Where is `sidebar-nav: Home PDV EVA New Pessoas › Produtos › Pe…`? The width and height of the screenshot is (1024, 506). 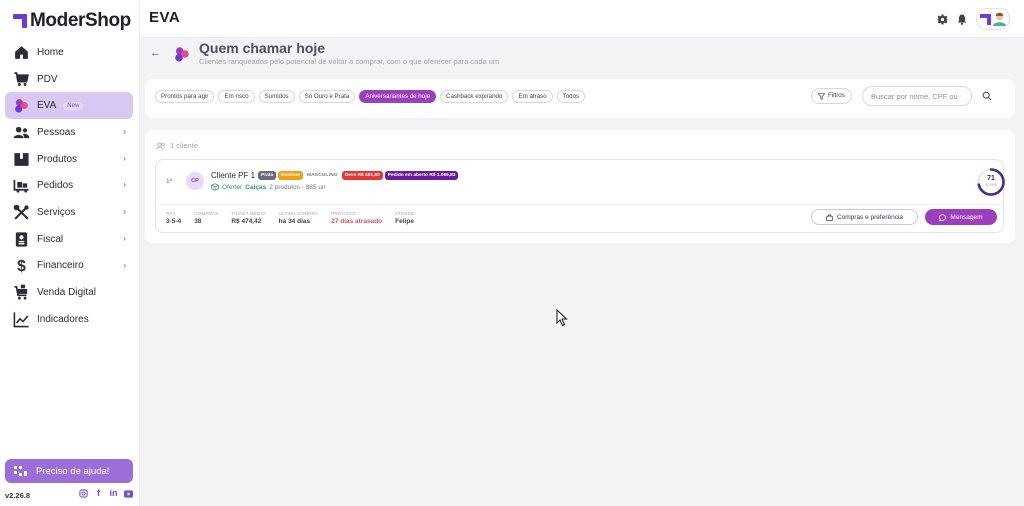 sidebar-nav: Home PDV EVA New Pessoas › Produtos › Pe… is located at coordinates (69, 186).